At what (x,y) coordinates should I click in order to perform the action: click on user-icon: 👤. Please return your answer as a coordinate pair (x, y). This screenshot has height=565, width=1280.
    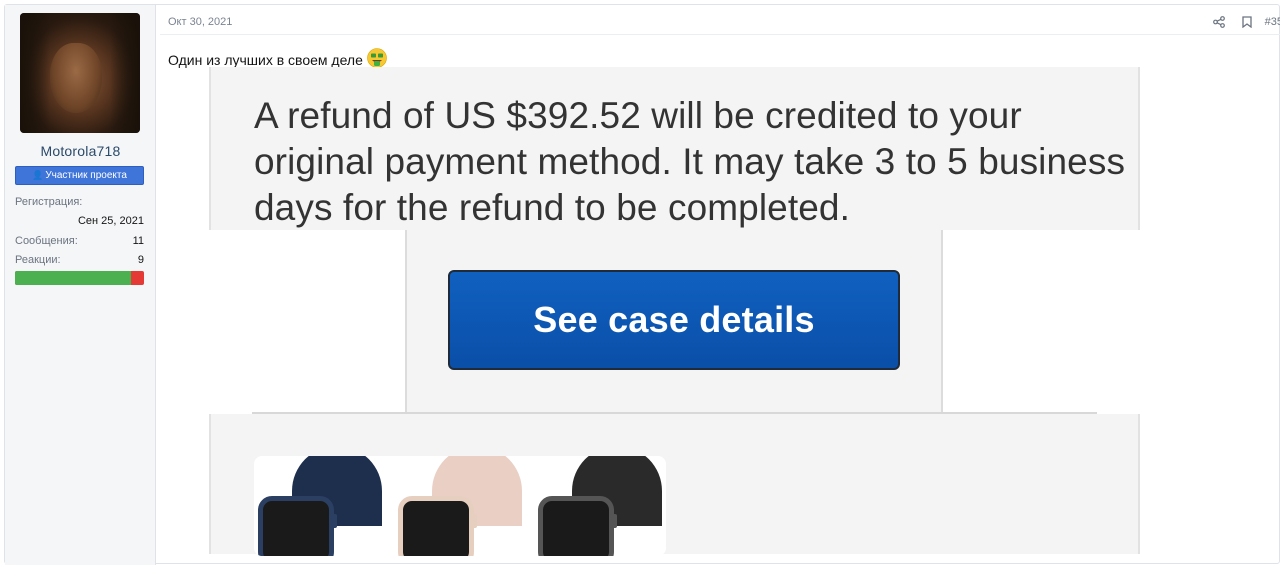
    Looking at the image, I should click on (38, 175).